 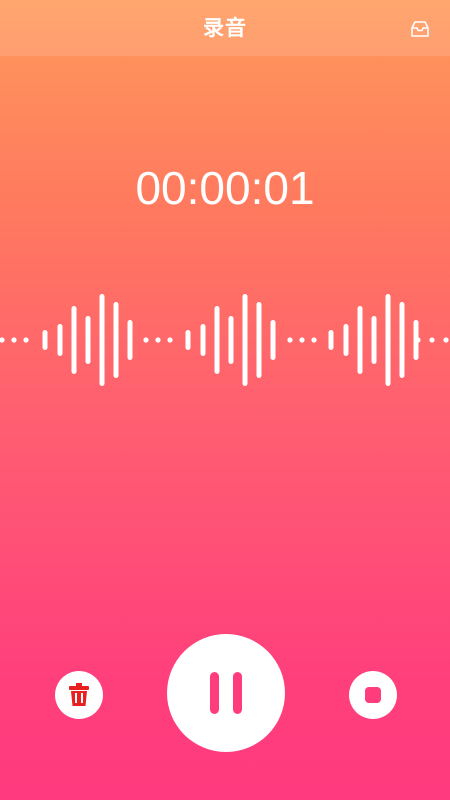 What do you see at coordinates (225, 28) in the screenshot?
I see `page-title: 录音` at bounding box center [225, 28].